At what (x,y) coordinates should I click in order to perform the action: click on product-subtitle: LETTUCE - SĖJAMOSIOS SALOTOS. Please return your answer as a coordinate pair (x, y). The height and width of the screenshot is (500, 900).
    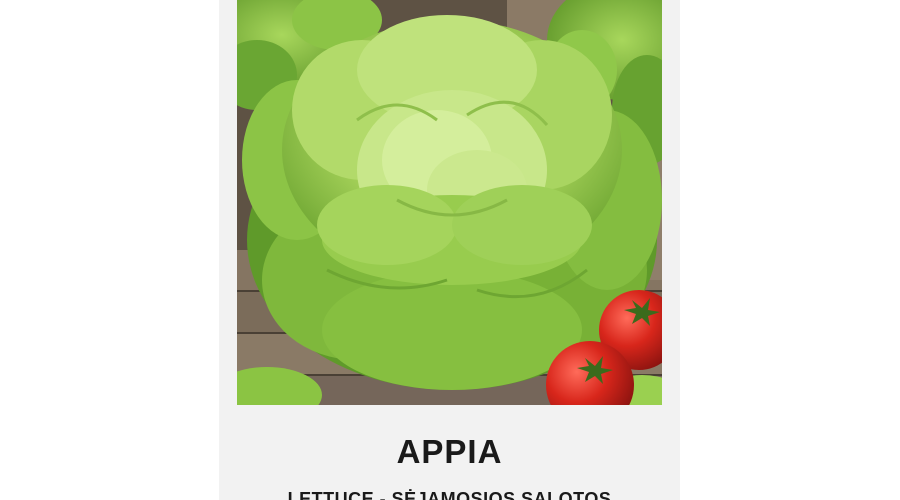
    Looking at the image, I should click on (449, 494).